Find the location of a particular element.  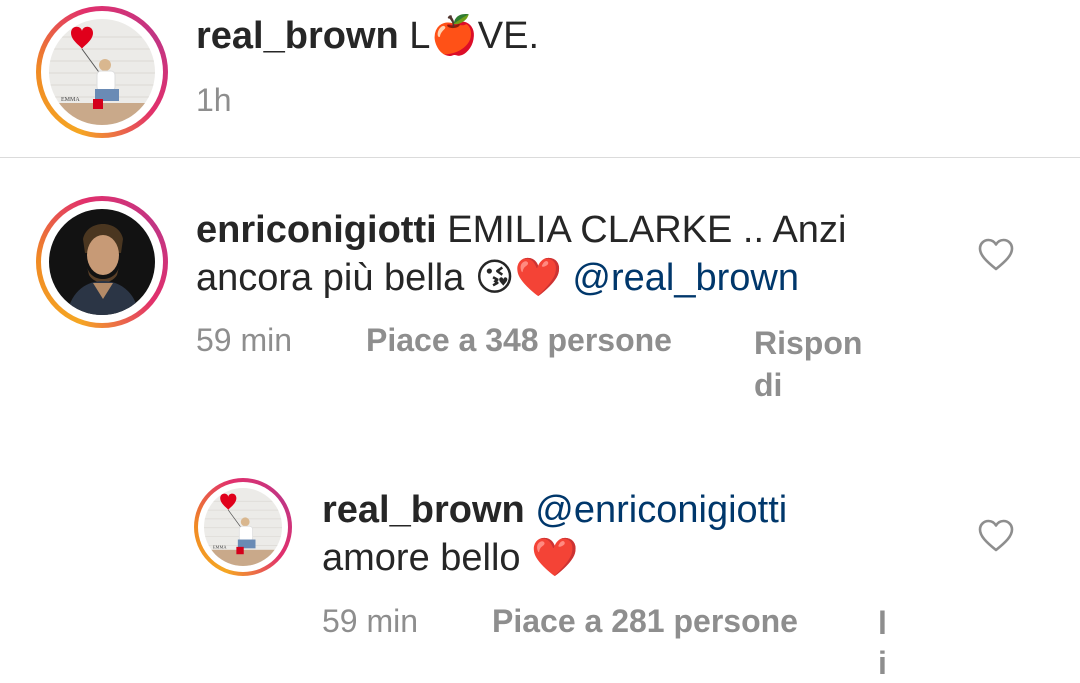

comment-avatar-ring is located at coordinates (102, 262).